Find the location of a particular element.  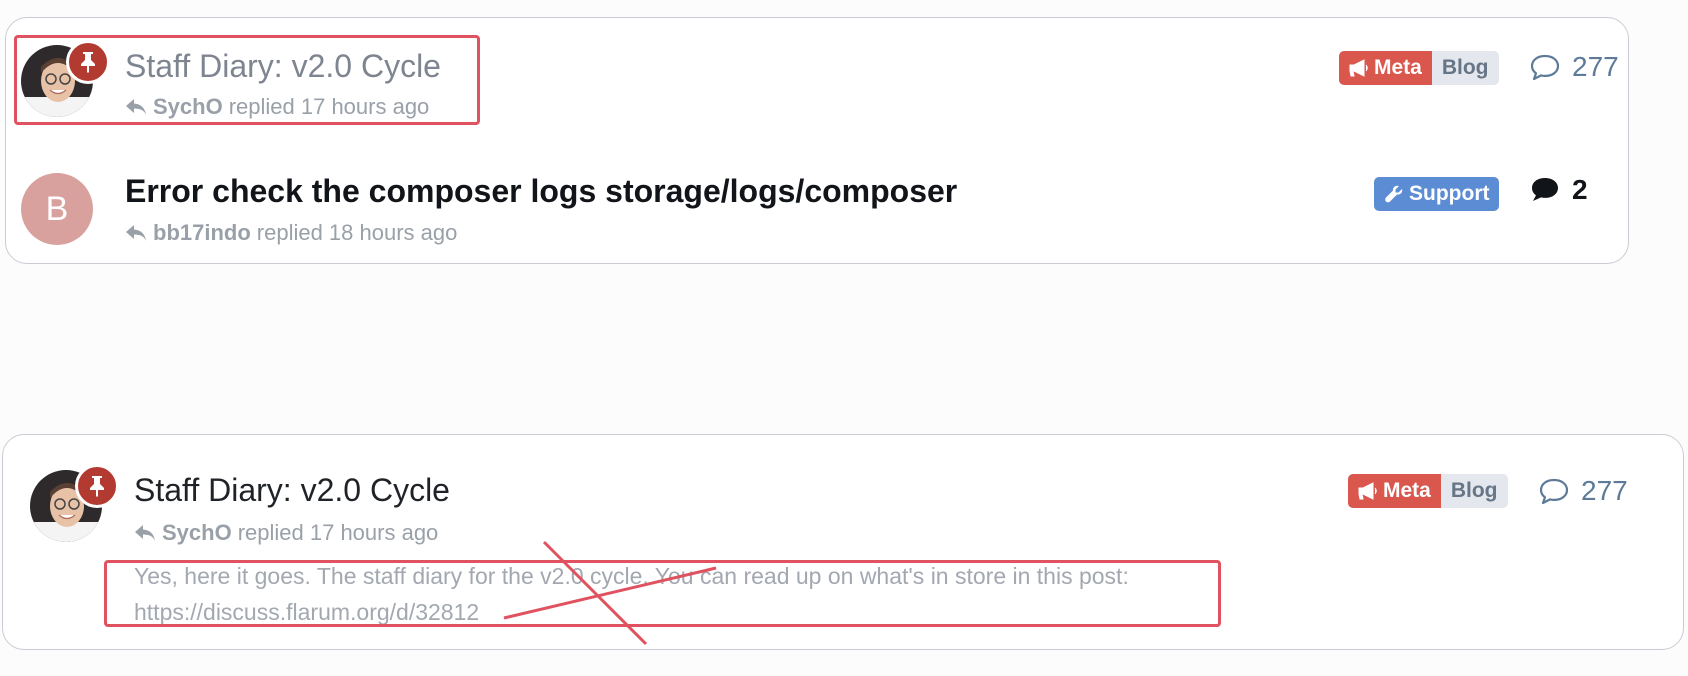

reply-count: 2 is located at coordinates (1559, 190).